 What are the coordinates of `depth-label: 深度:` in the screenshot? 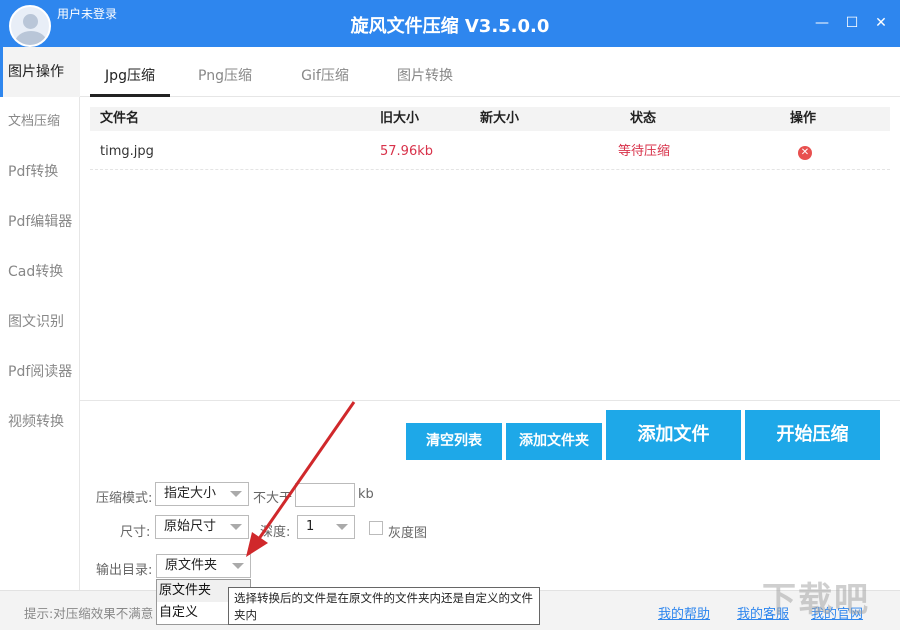 It's located at (275, 530).